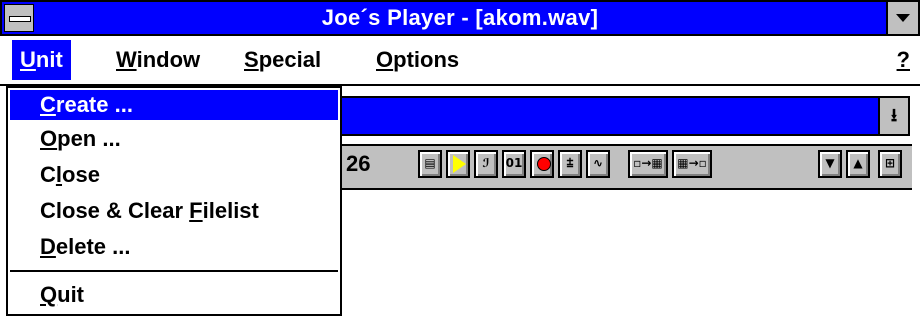  What do you see at coordinates (625, 116) in the screenshot?
I see `file-combobox: ⭳` at bounding box center [625, 116].